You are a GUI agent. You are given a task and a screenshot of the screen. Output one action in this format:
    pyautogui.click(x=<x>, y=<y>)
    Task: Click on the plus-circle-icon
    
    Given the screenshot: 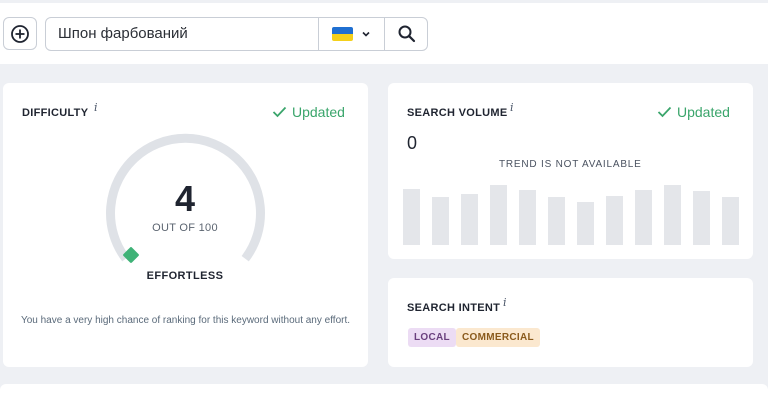 What is the action you would take?
    pyautogui.click(x=20, y=33)
    